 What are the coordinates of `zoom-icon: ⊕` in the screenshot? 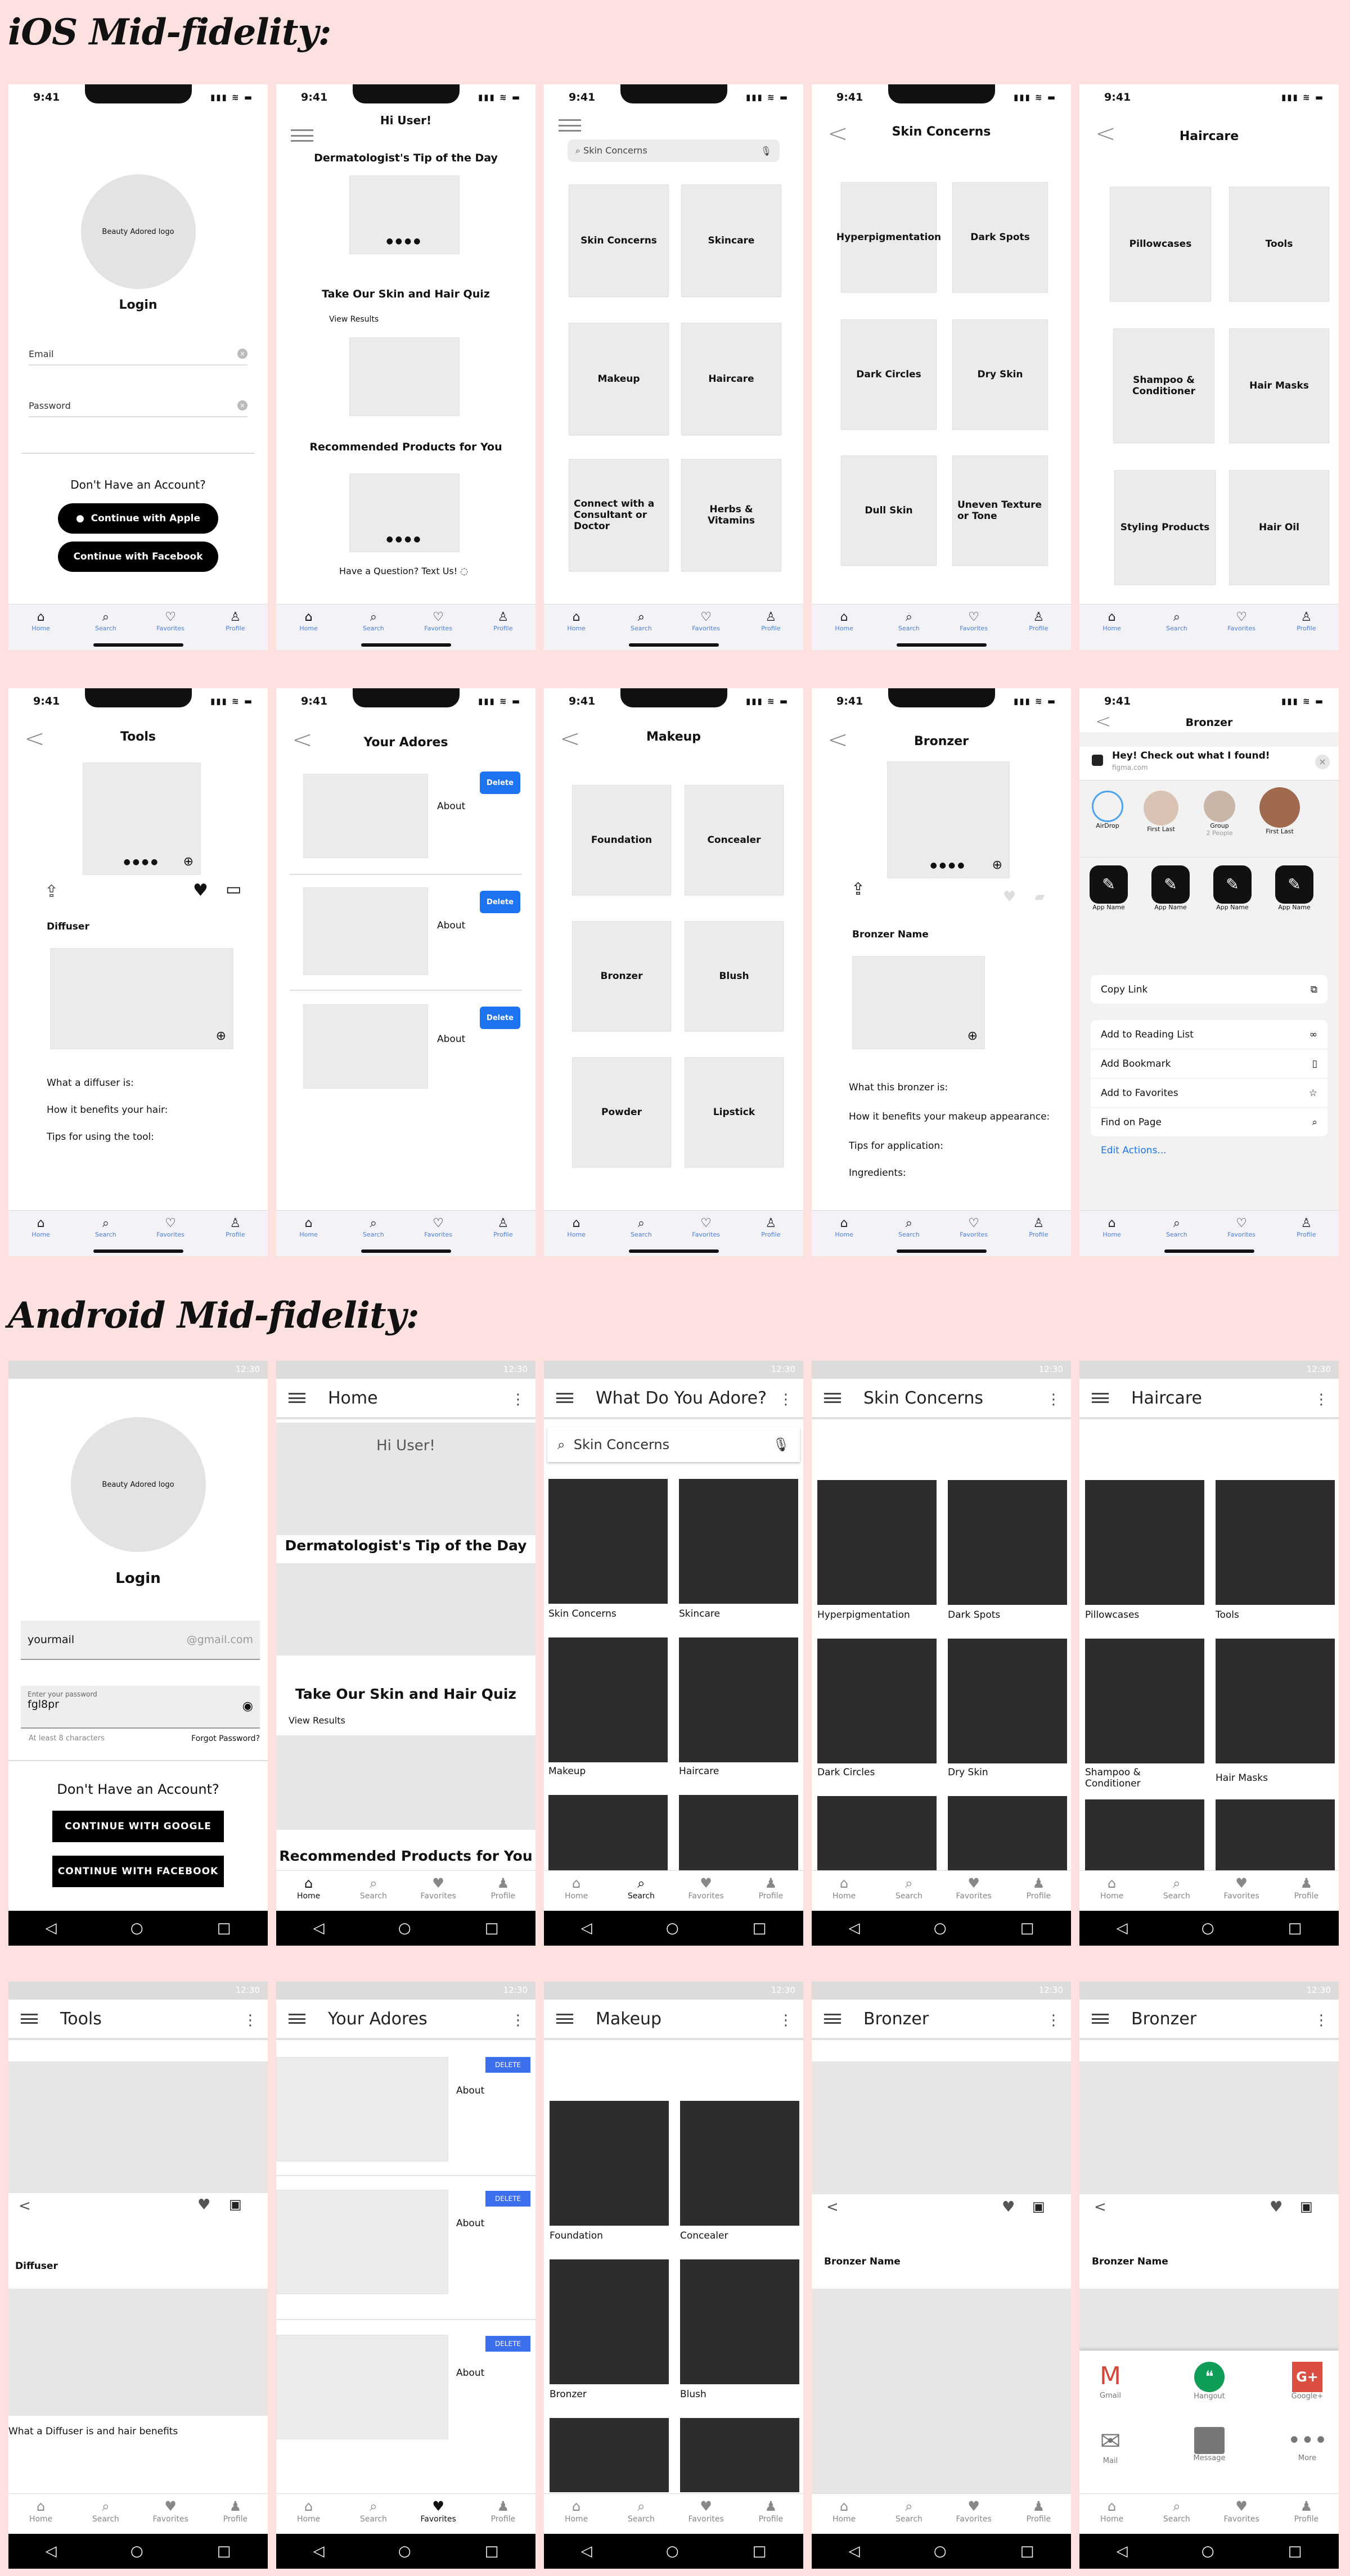 It's located at (973, 1036).